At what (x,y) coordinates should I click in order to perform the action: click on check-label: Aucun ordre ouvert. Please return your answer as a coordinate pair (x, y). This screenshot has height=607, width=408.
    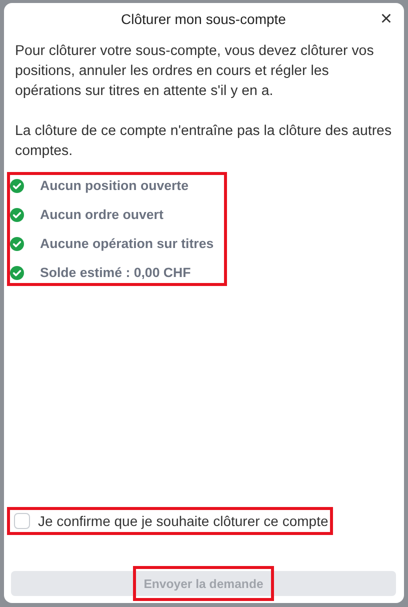
    Looking at the image, I should click on (102, 214).